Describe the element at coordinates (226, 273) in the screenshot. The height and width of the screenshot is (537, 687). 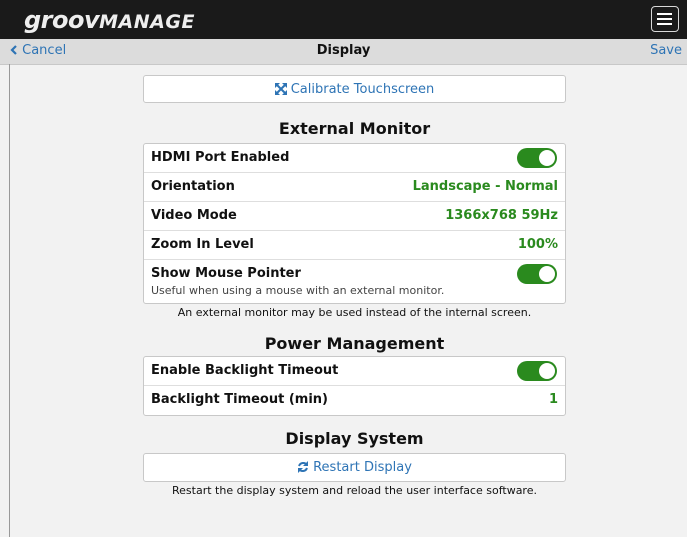
I see `mouse-pointer-label: Show Mouse Pointer` at that location.